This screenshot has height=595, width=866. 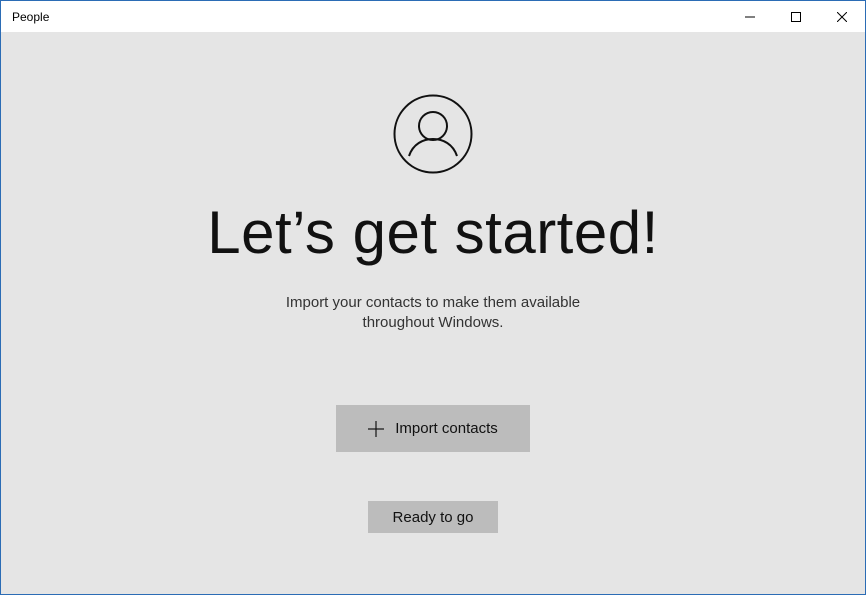 I want to click on close-button, so click(x=842, y=16).